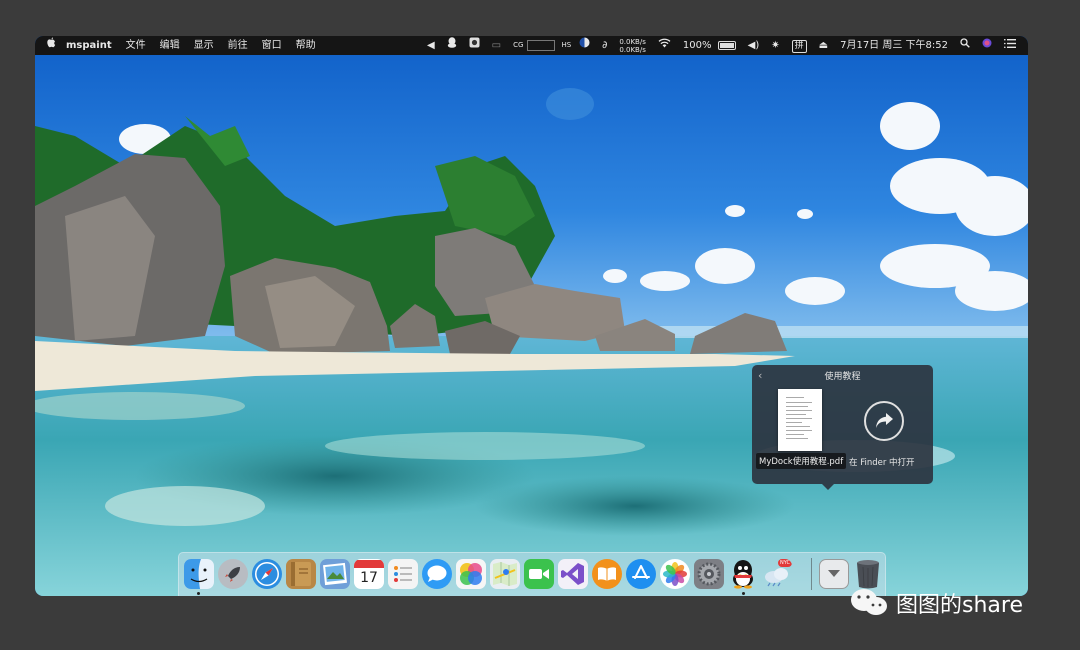 The image size is (1080, 650). I want to click on dock-app-facetime, so click(539, 574).